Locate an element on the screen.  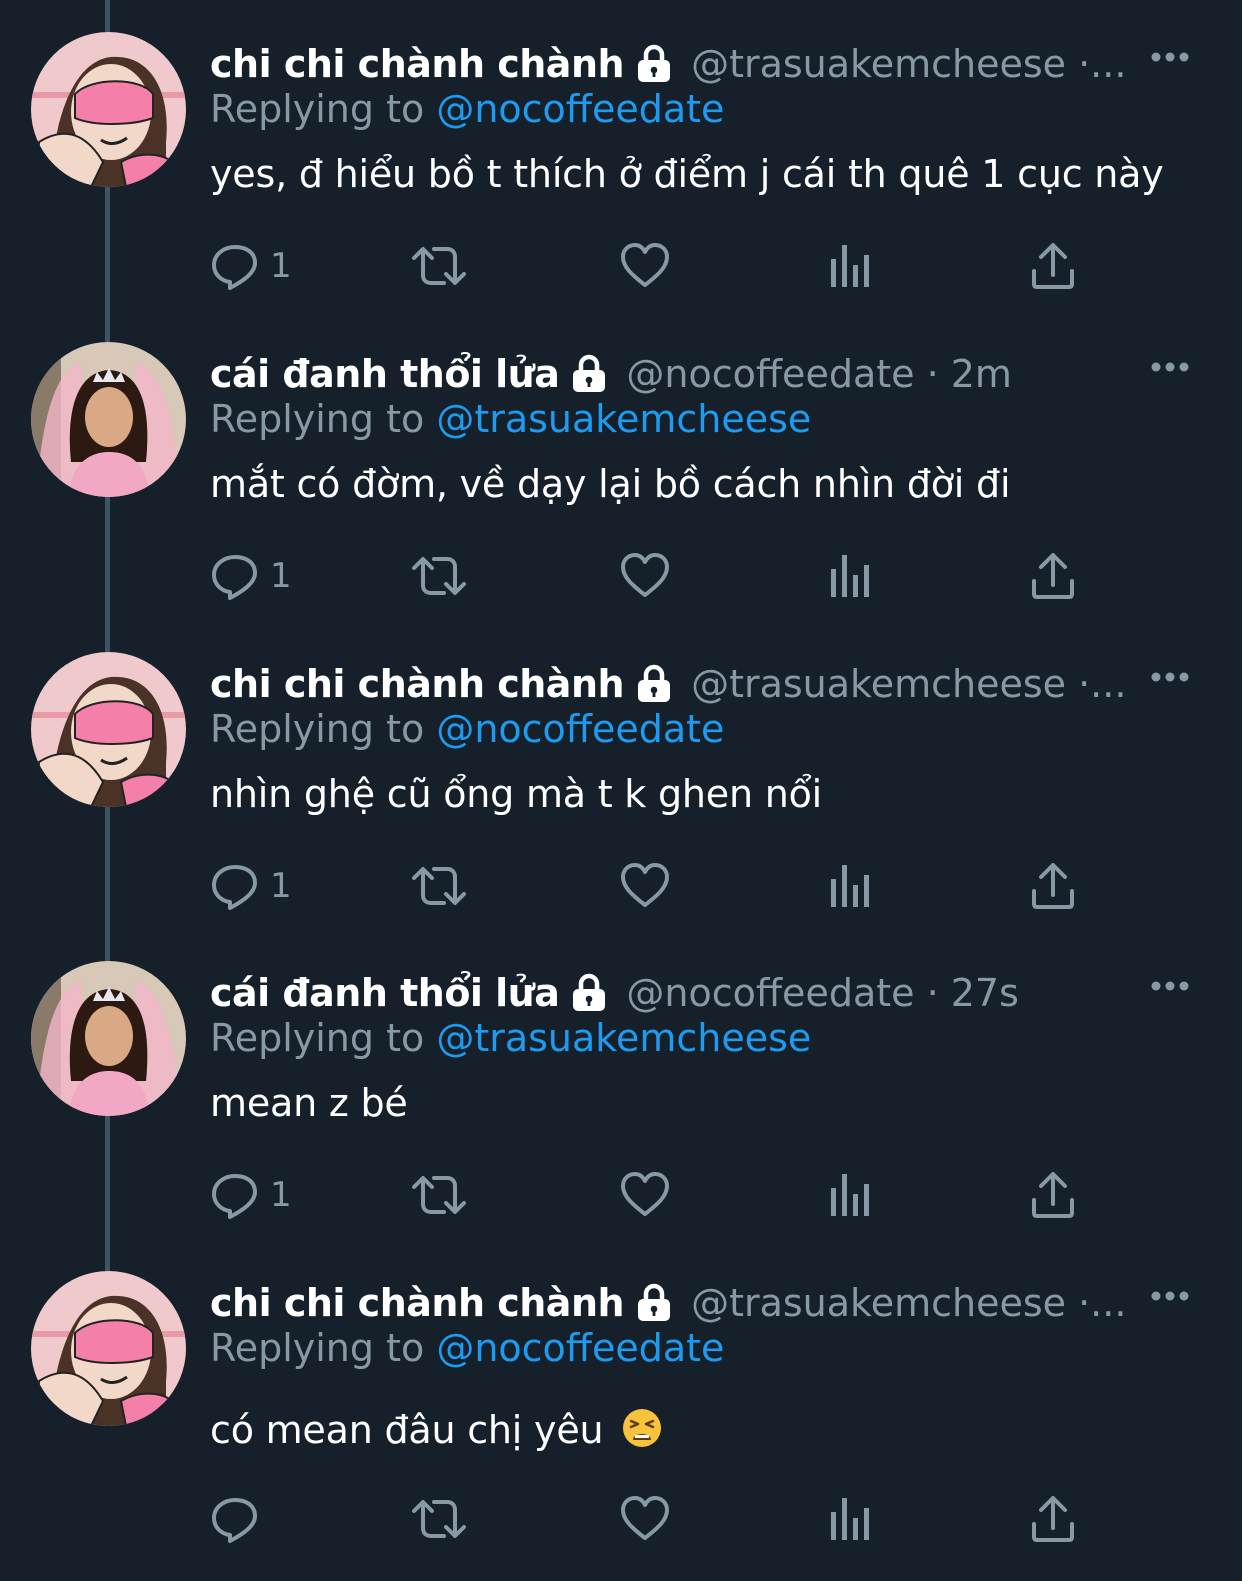
reply-button is located at coordinates (240, 1519).